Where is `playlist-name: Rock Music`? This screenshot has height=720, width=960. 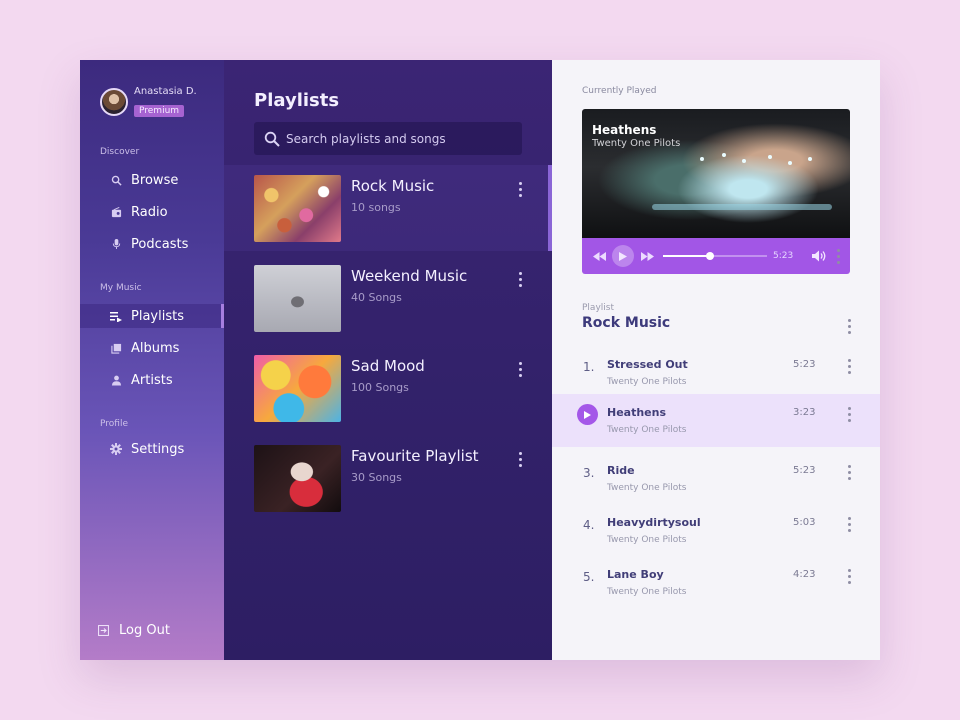 playlist-name: Rock Music is located at coordinates (393, 186).